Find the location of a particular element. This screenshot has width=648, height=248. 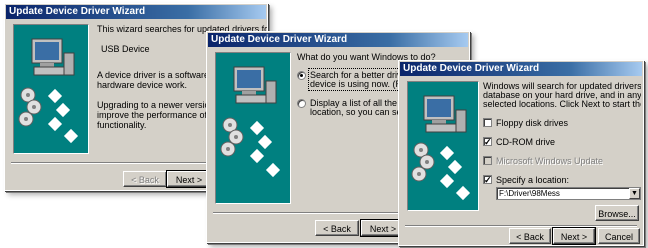

location-value: F:\Driver\98Mess is located at coordinates (529, 193).